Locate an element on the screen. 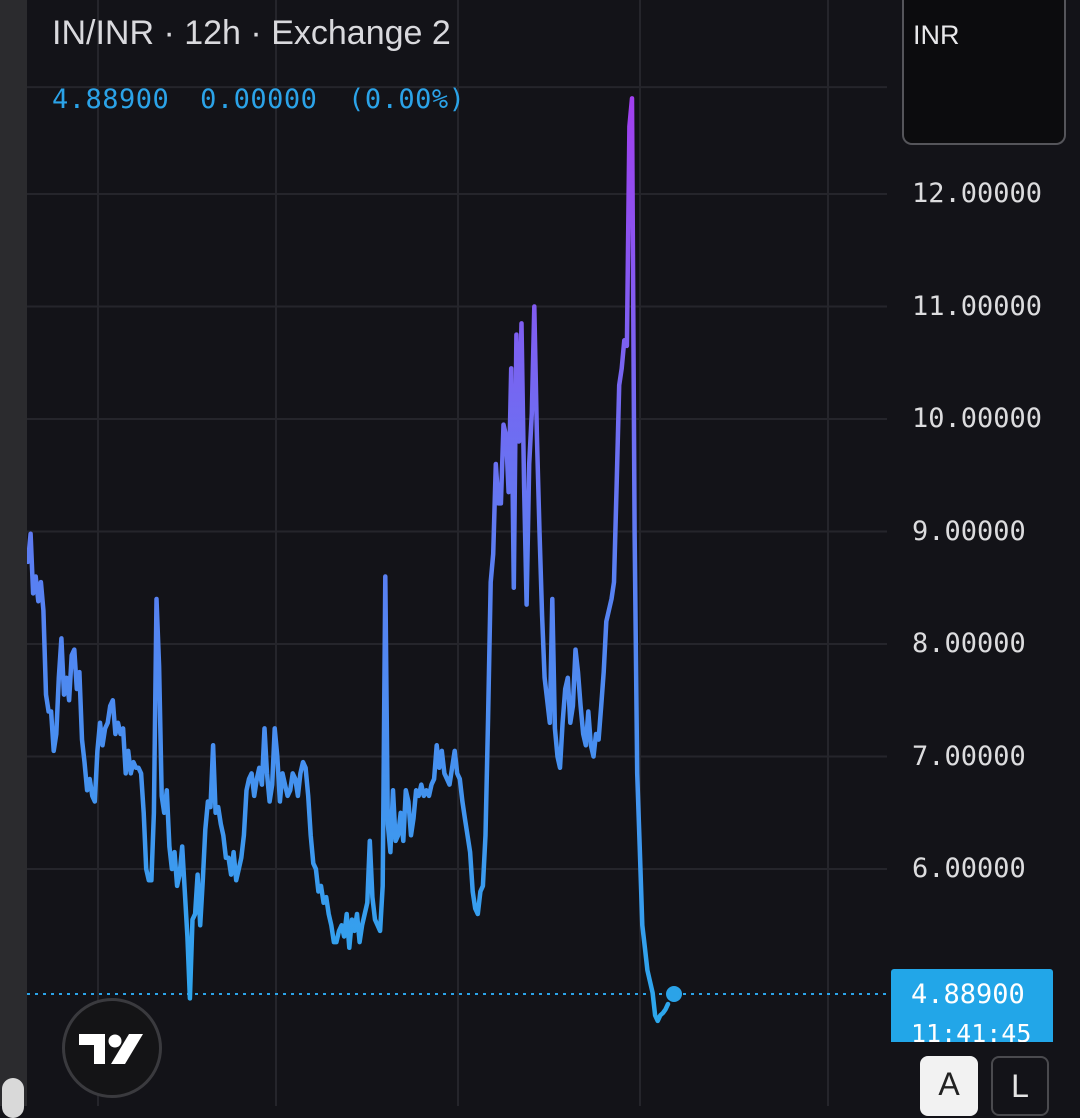 This screenshot has width=1080, height=1118. y-tick-label: 8.00000 is located at coordinates (969, 643).